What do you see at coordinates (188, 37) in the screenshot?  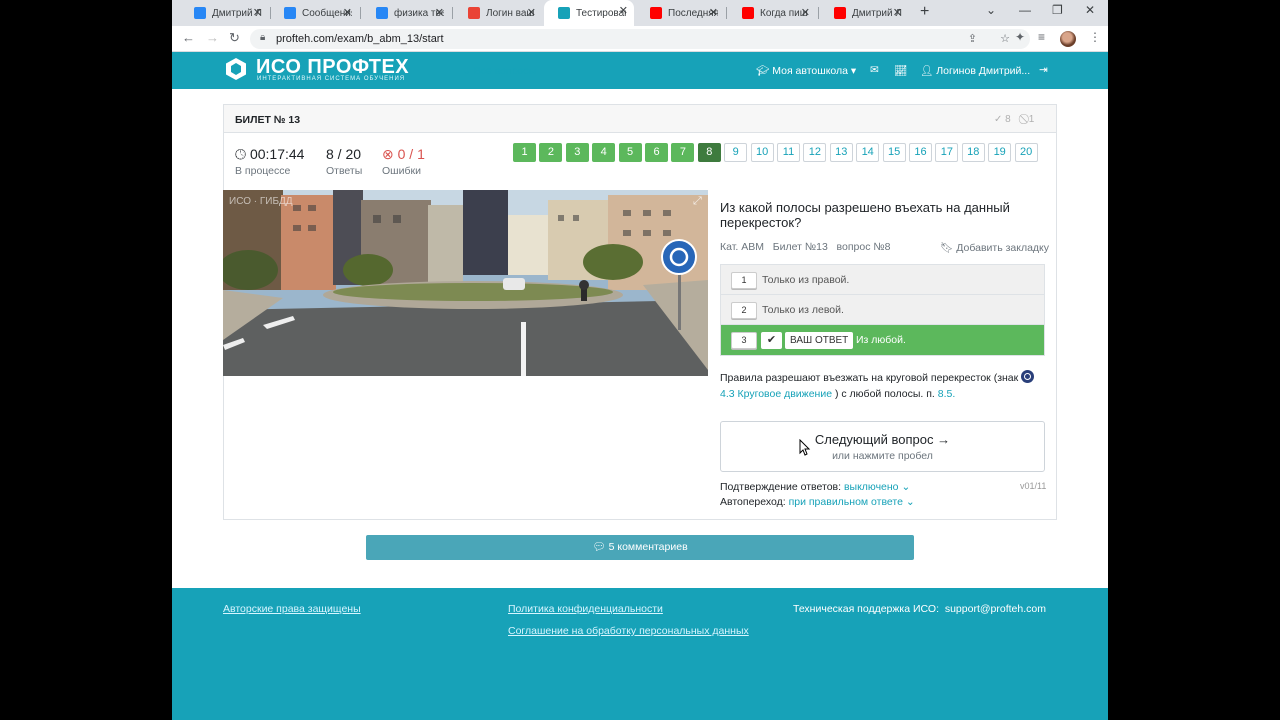 I see `back-icon: ←` at bounding box center [188, 37].